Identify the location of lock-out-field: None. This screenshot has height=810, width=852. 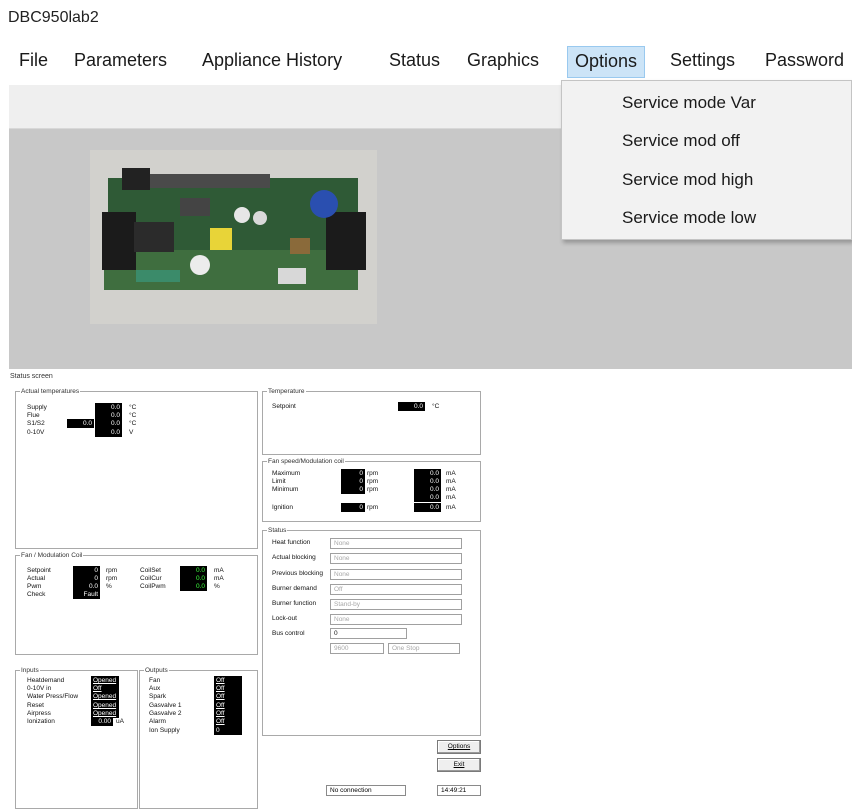
(396, 619).